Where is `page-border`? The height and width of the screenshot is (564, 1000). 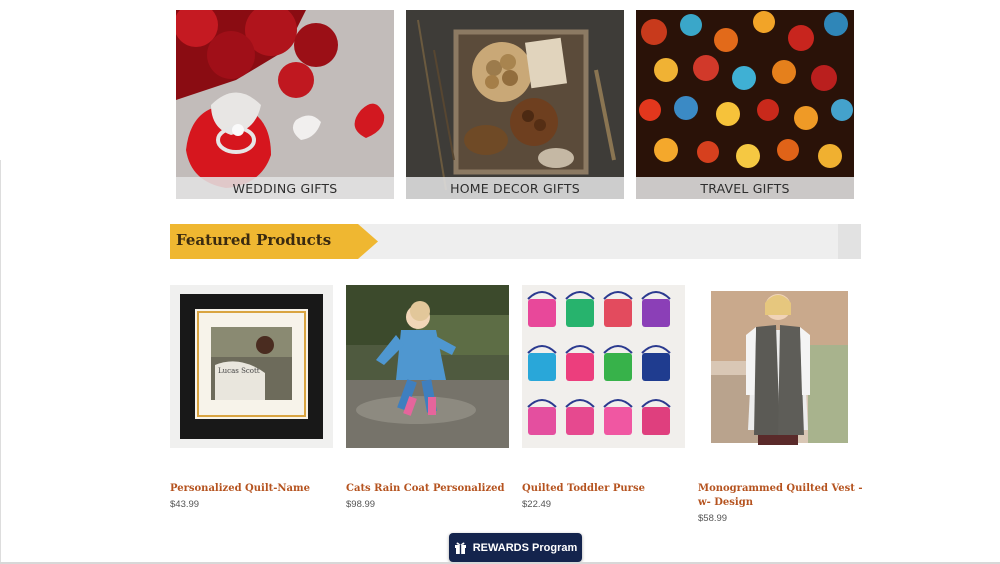 page-border is located at coordinates (0, 362).